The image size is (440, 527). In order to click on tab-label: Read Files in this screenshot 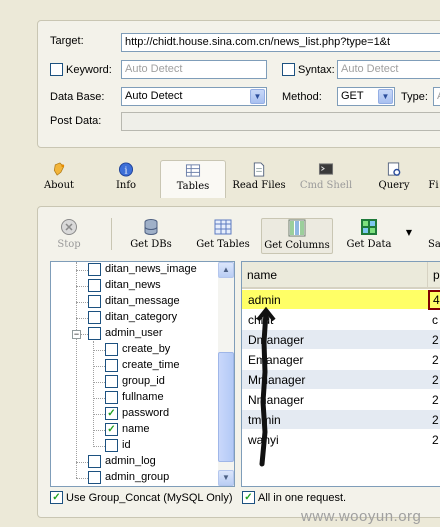, I will do `click(259, 185)`.